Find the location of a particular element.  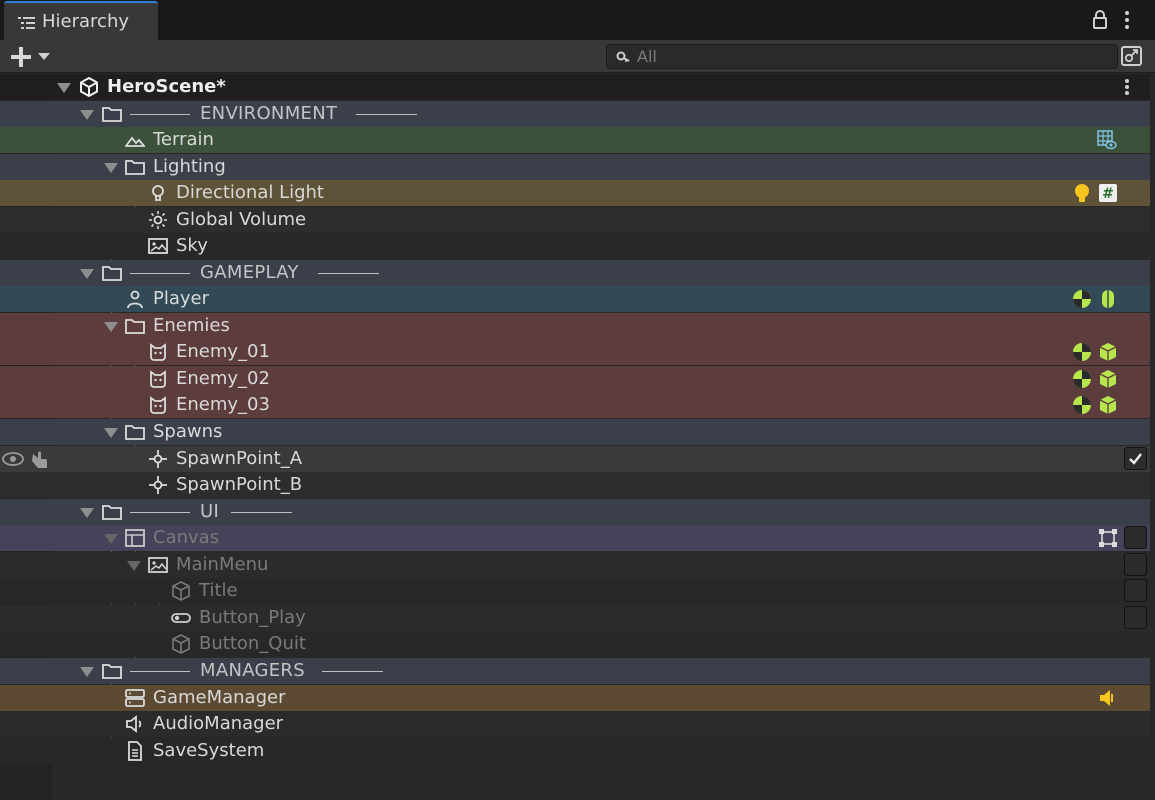

tab-hierarchy: Hierarchy is located at coordinates (81, 20).